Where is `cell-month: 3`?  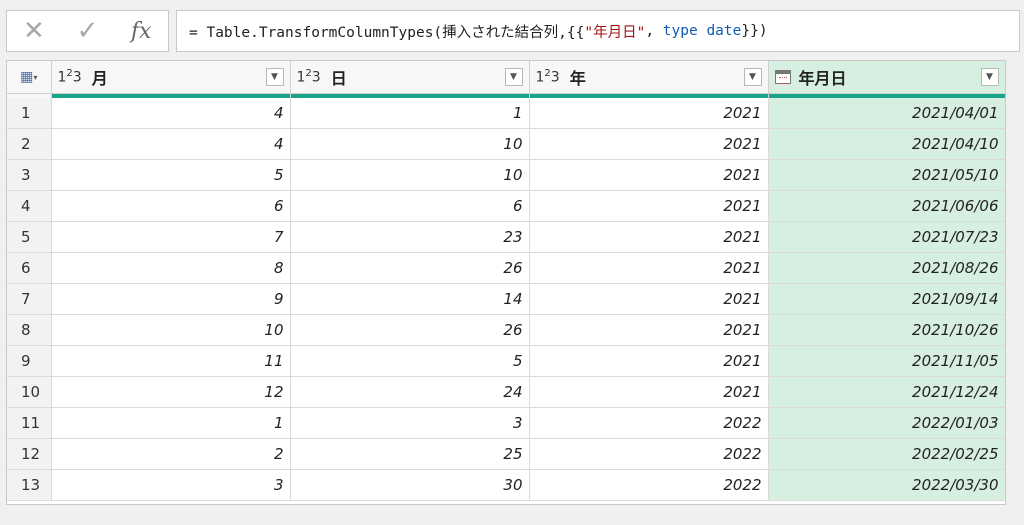
cell-month: 3 is located at coordinates (171, 485).